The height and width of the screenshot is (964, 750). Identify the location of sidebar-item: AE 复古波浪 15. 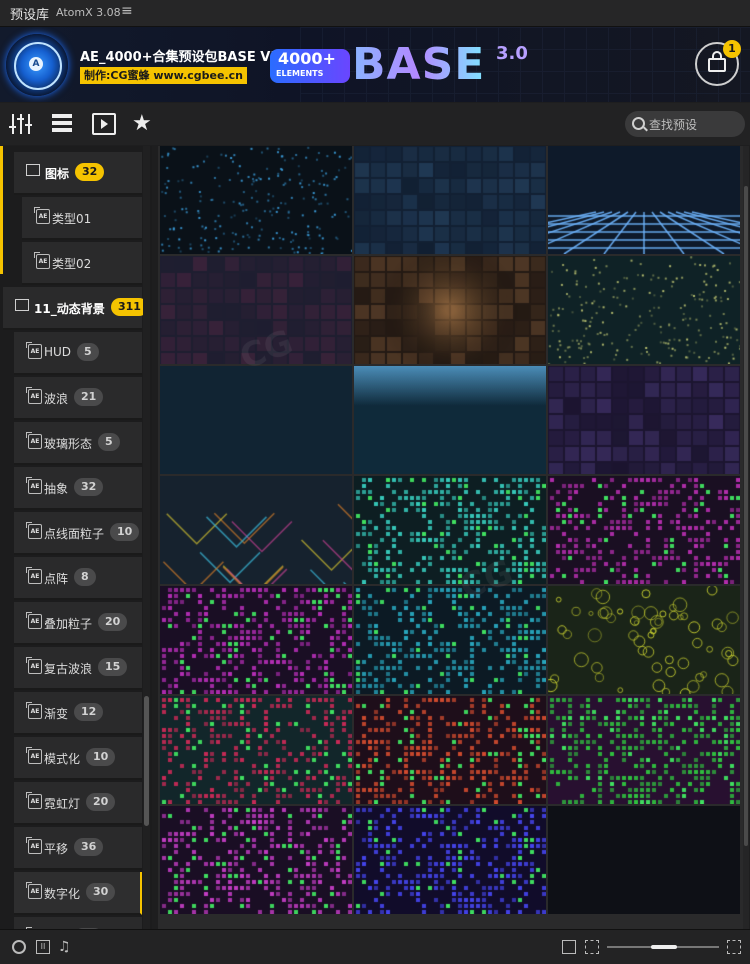
(78, 668).